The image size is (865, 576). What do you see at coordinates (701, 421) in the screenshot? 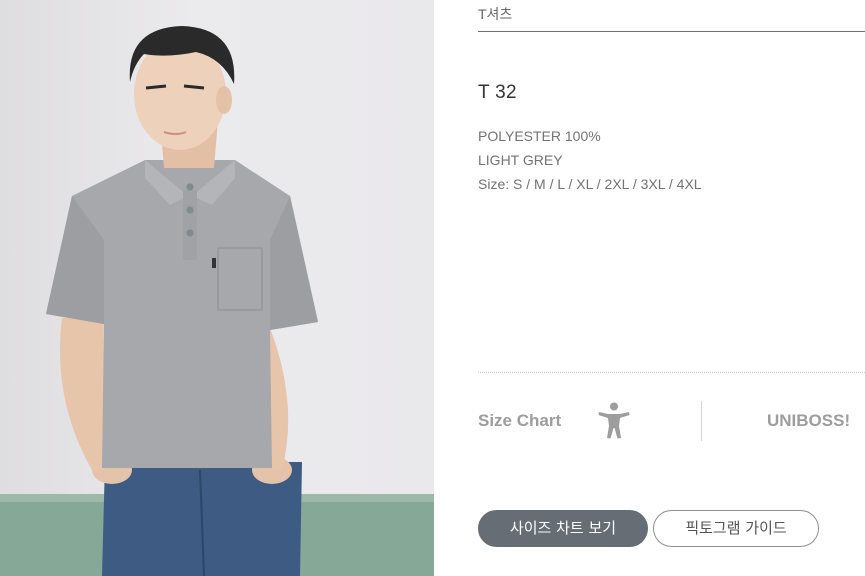
I see `vertical-divider` at bounding box center [701, 421].